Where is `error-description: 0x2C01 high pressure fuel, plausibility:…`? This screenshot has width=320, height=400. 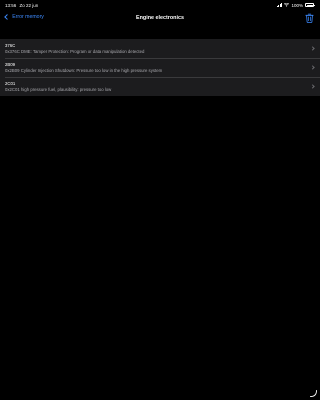 error-description: 0x2C01 high pressure fuel, plausibility:… is located at coordinates (58, 89).